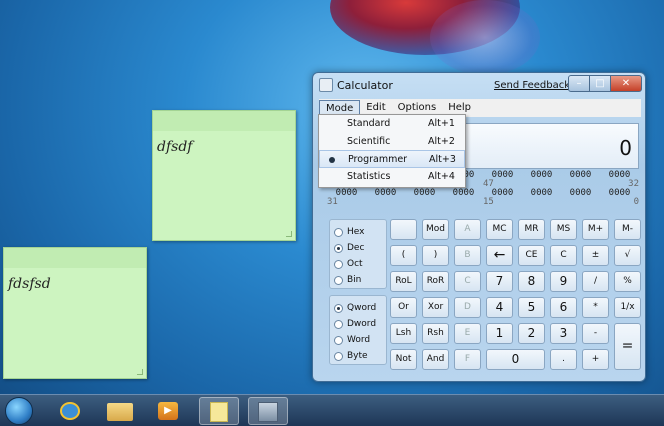 The image size is (664, 426). I want to click on media-player-icon: ▶, so click(168, 411).